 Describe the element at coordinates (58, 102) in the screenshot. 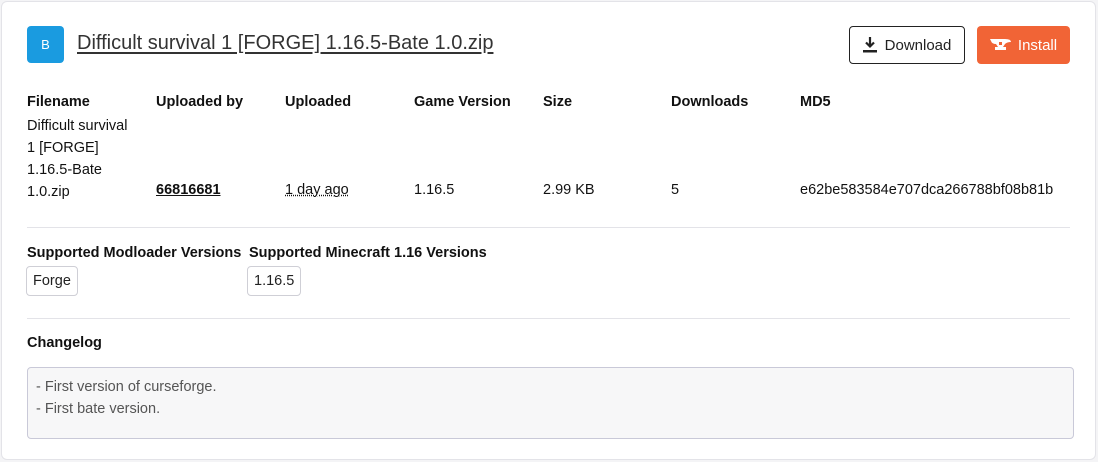

I see `filename-header: Filename` at that location.